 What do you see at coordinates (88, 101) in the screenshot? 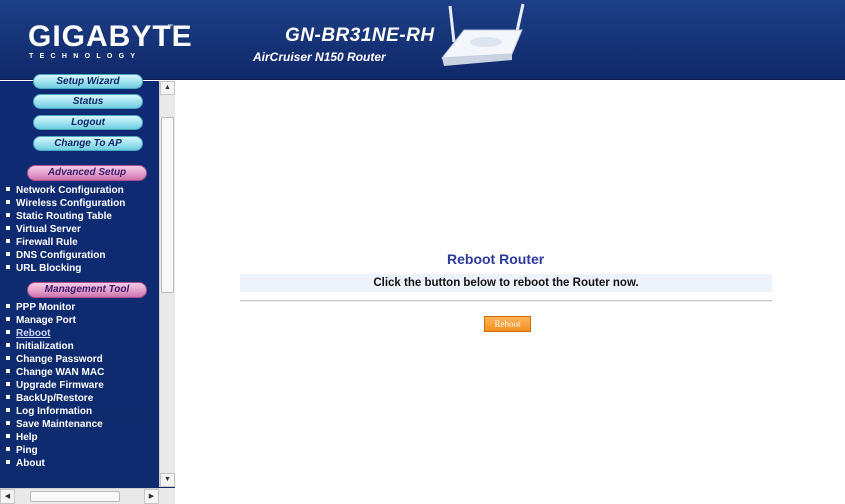
I see `status-button: Status` at bounding box center [88, 101].